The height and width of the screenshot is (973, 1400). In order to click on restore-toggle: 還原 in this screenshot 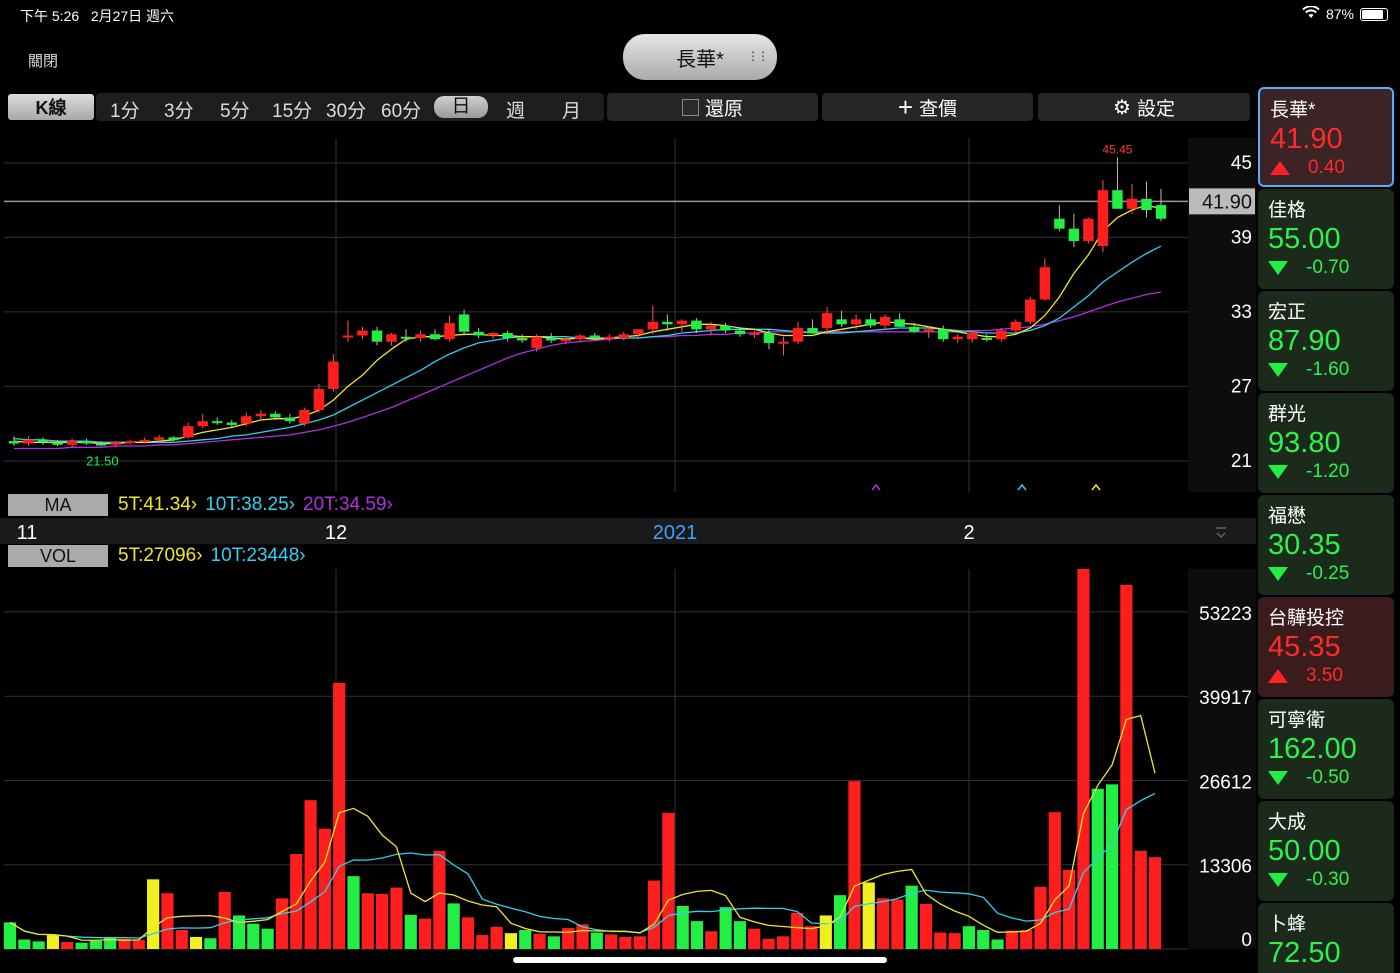, I will do `click(712, 107)`.